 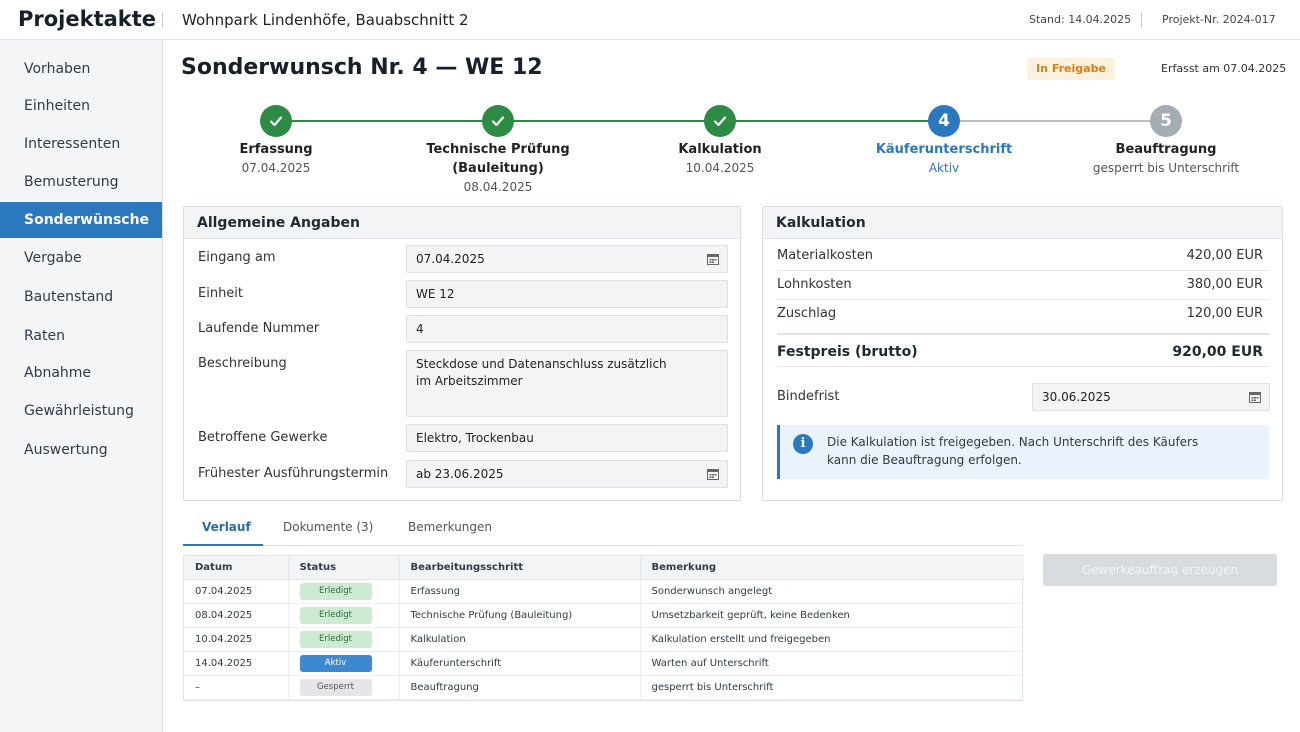 I want to click on column-header-datum: Datum, so click(x=236, y=568).